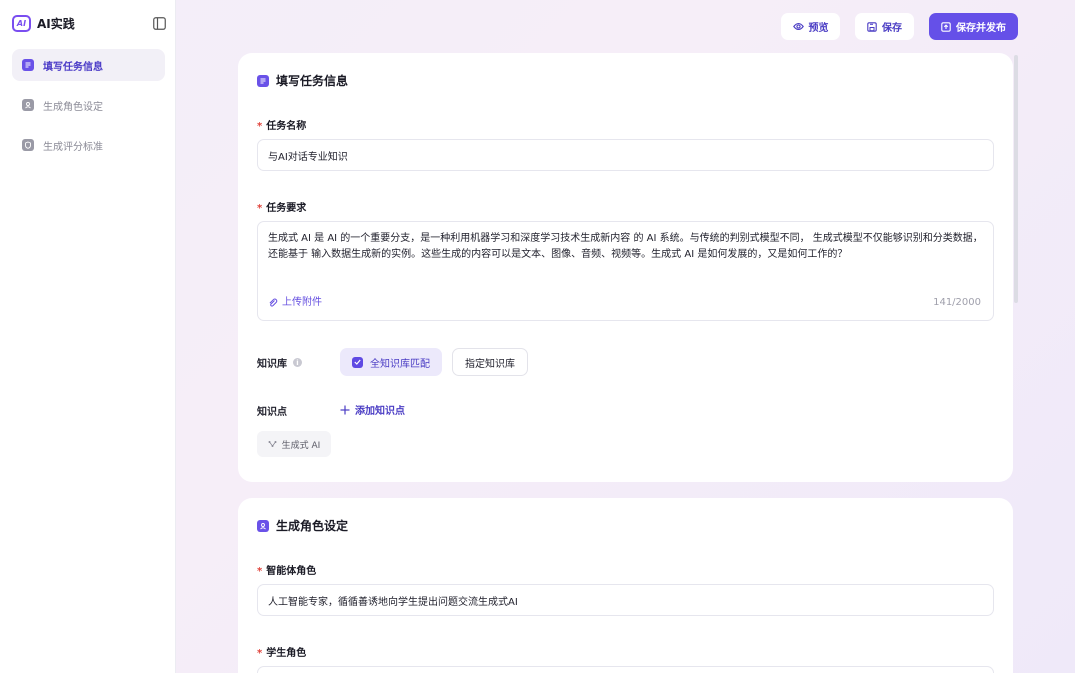 This screenshot has height=673, width=1075. What do you see at coordinates (73, 107) in the screenshot?
I see `sidebar-item-label: 生成角色设定` at bounding box center [73, 107].